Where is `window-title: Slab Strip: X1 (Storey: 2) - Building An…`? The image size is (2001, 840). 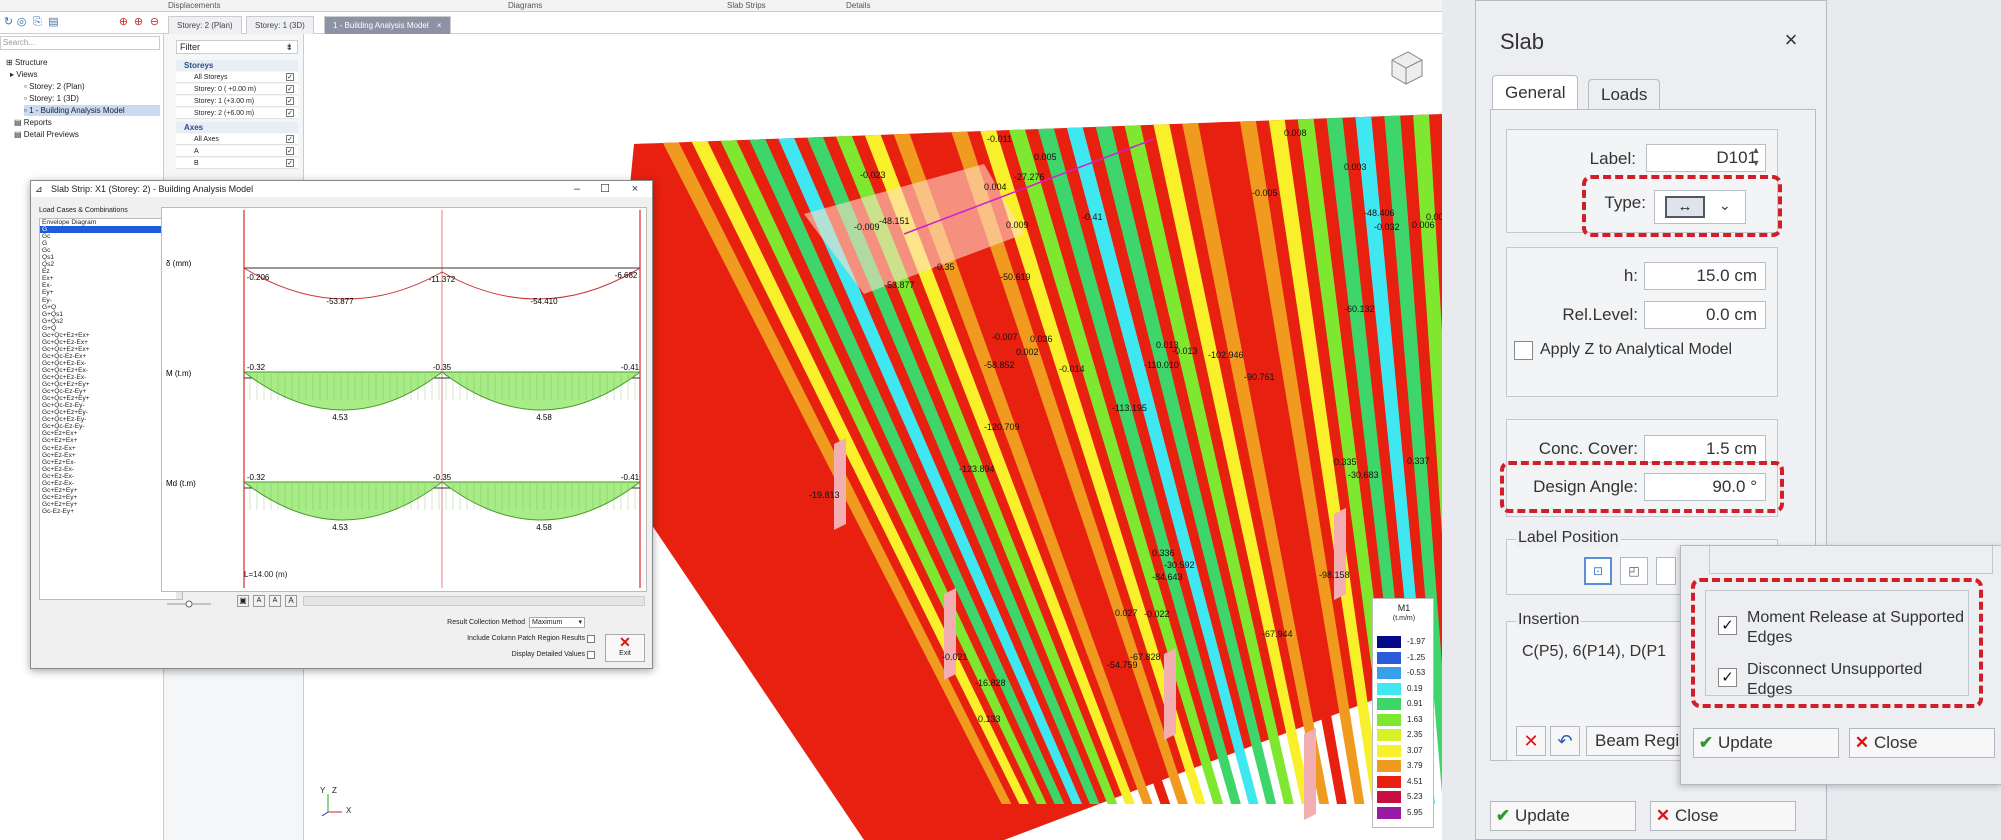
window-title: Slab Strip: X1 (Storey: 2) - Building An… is located at coordinates (152, 189).